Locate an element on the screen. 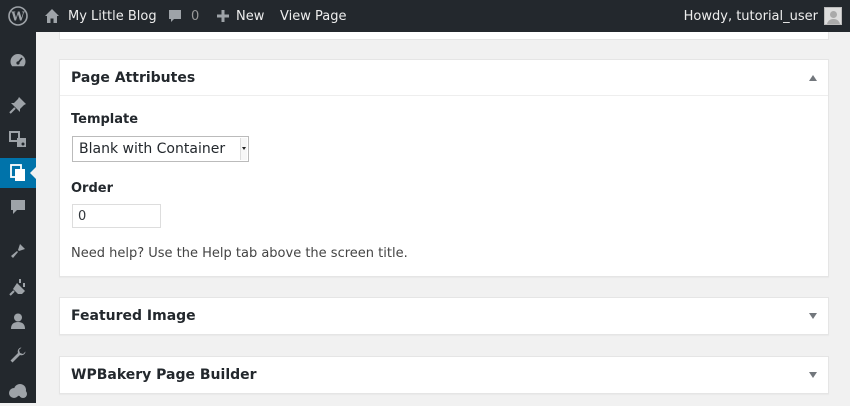 This screenshot has width=850, height=406. wordpress-logo-icon: W is located at coordinates (18, 16).